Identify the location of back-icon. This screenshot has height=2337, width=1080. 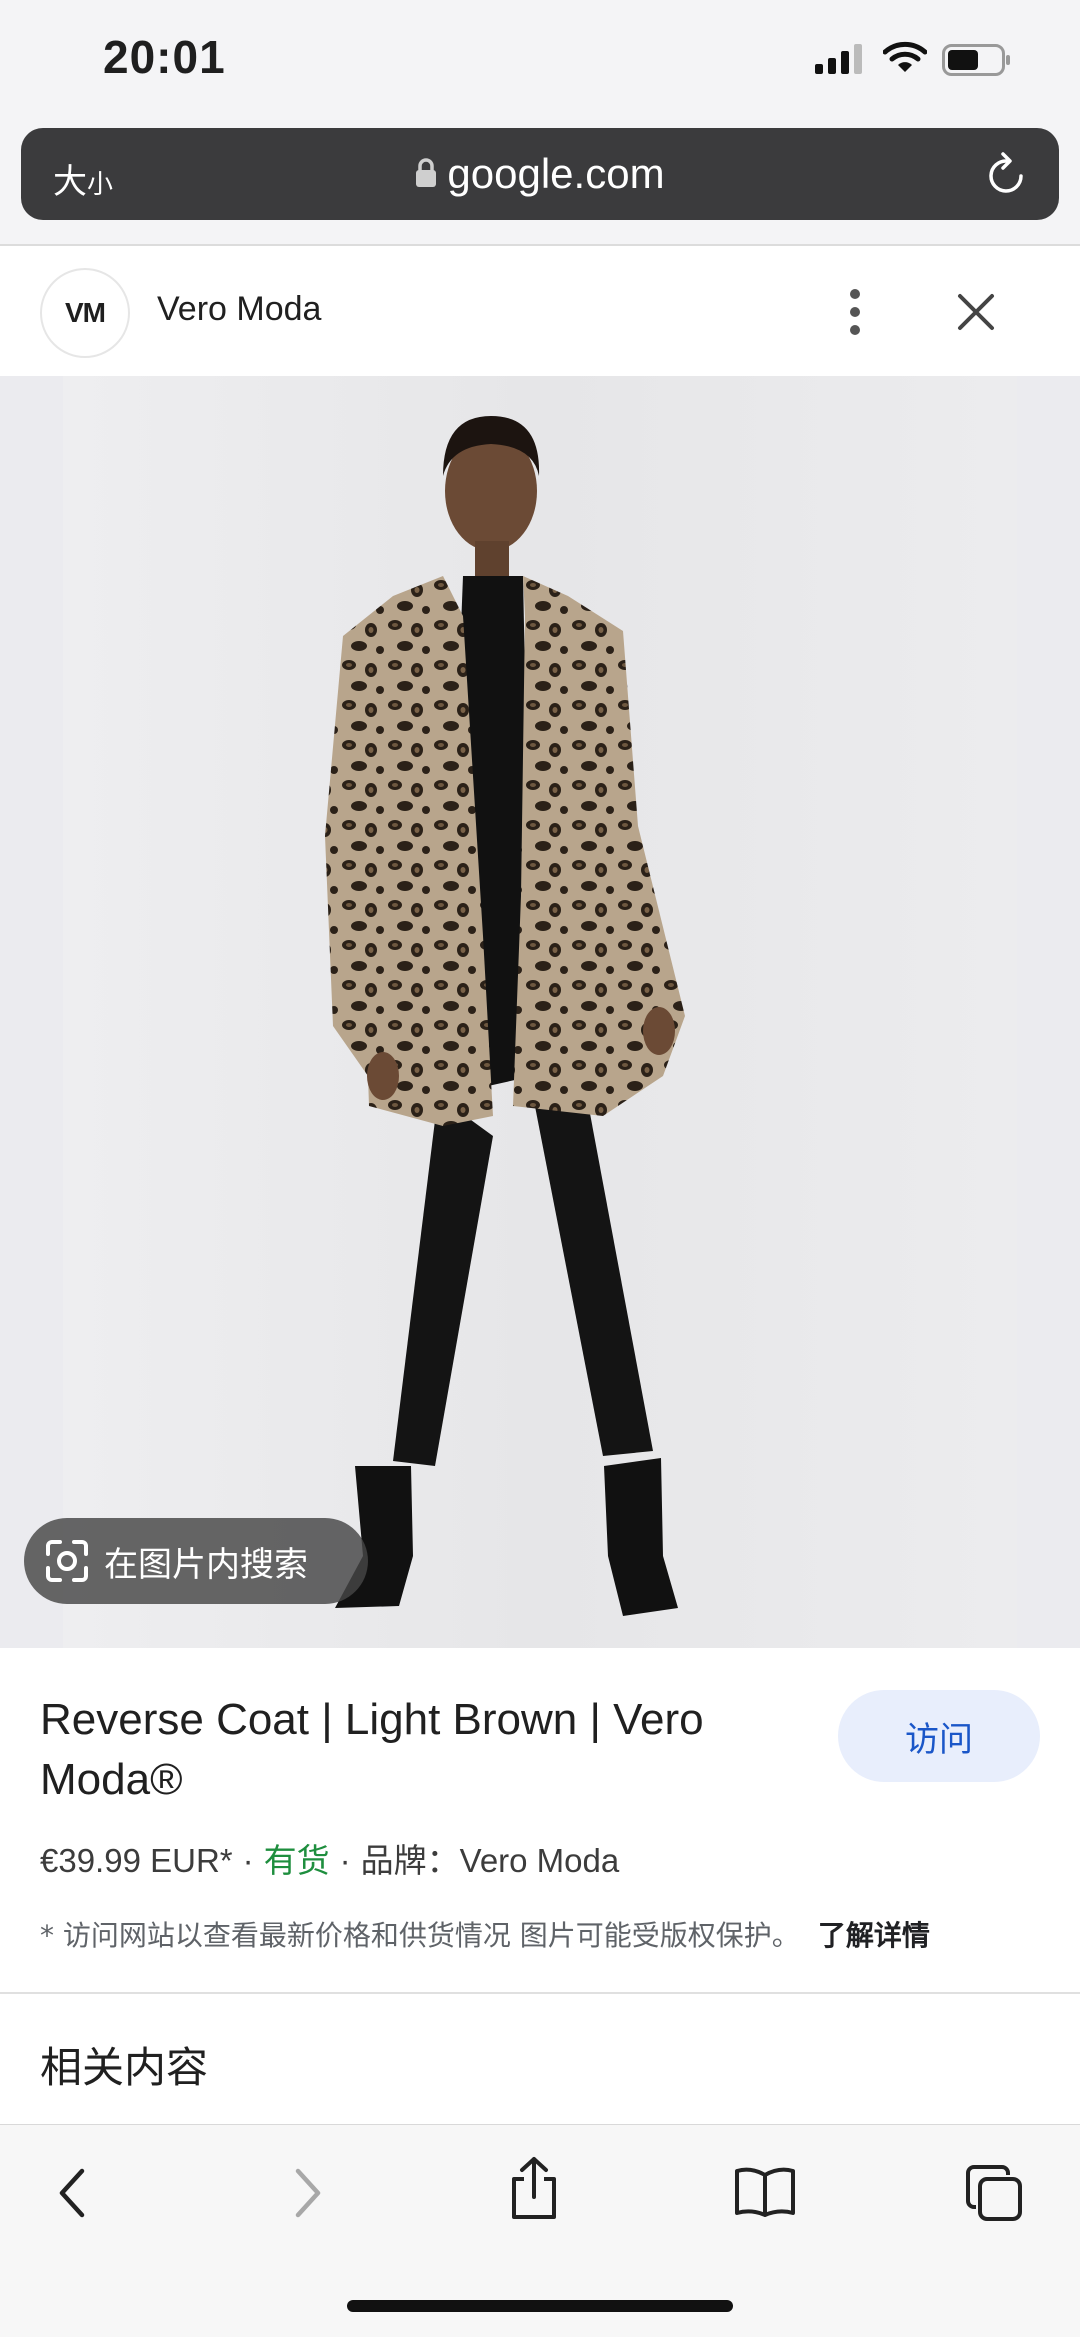
(72, 2193).